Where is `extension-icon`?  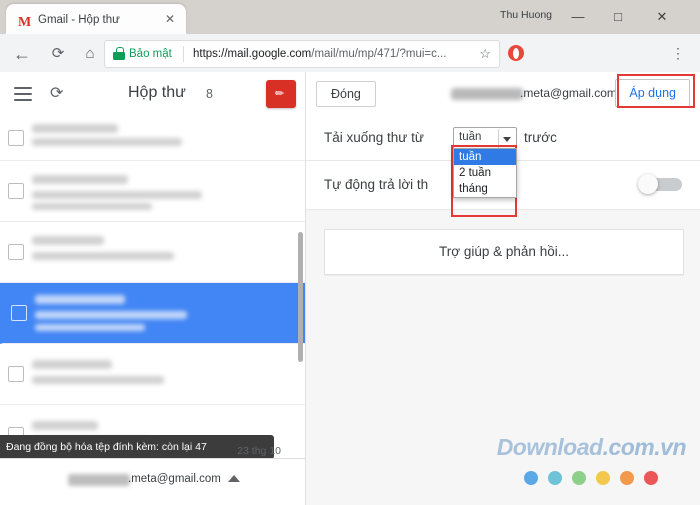 extension-icon is located at coordinates (516, 53).